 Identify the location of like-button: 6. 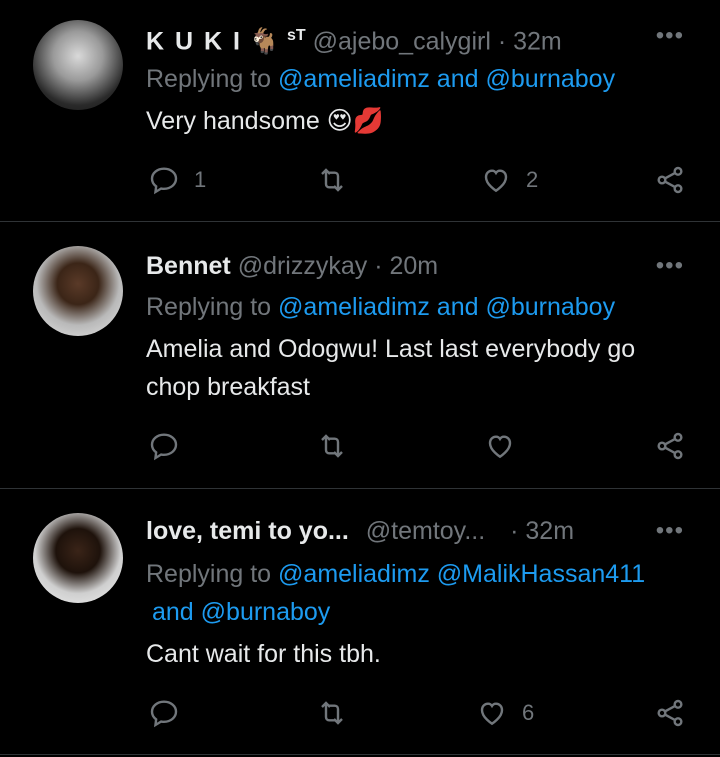
(505, 713).